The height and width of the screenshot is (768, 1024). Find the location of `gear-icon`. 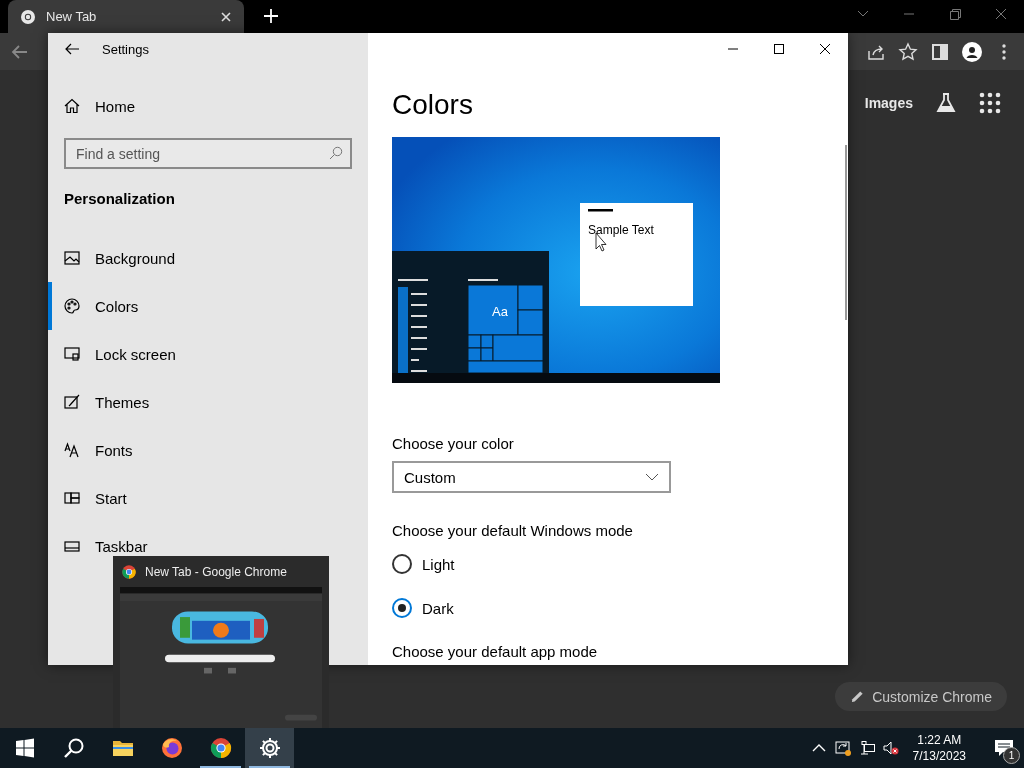

gear-icon is located at coordinates (269, 748).